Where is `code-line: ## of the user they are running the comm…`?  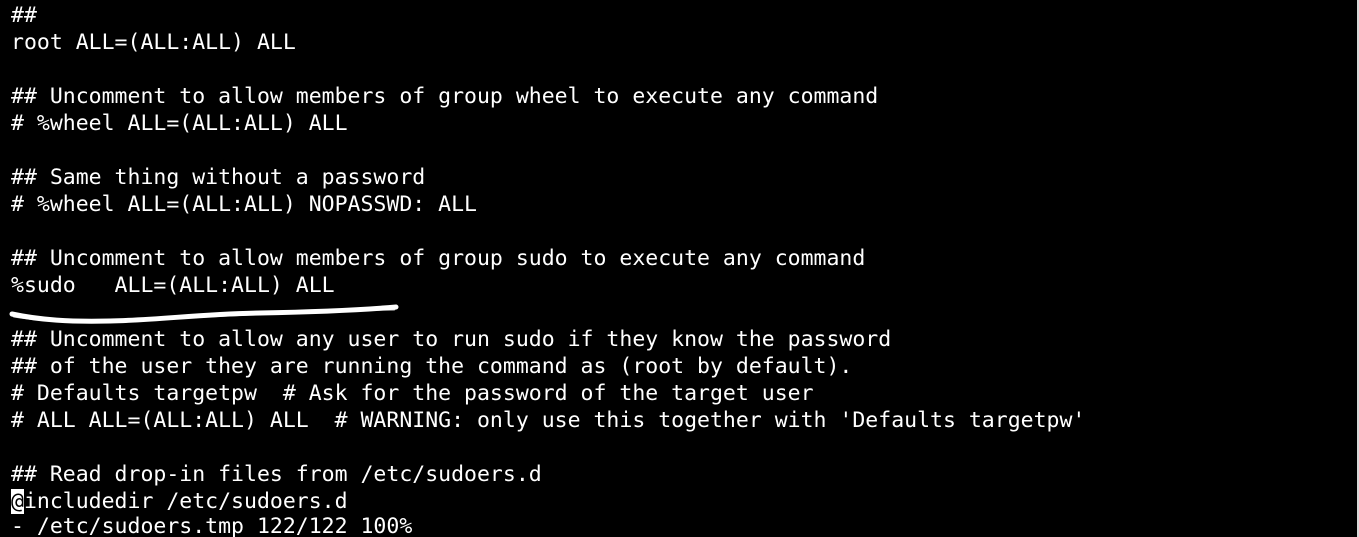 code-line: ## of the user they are running the comm… is located at coordinates (432, 366).